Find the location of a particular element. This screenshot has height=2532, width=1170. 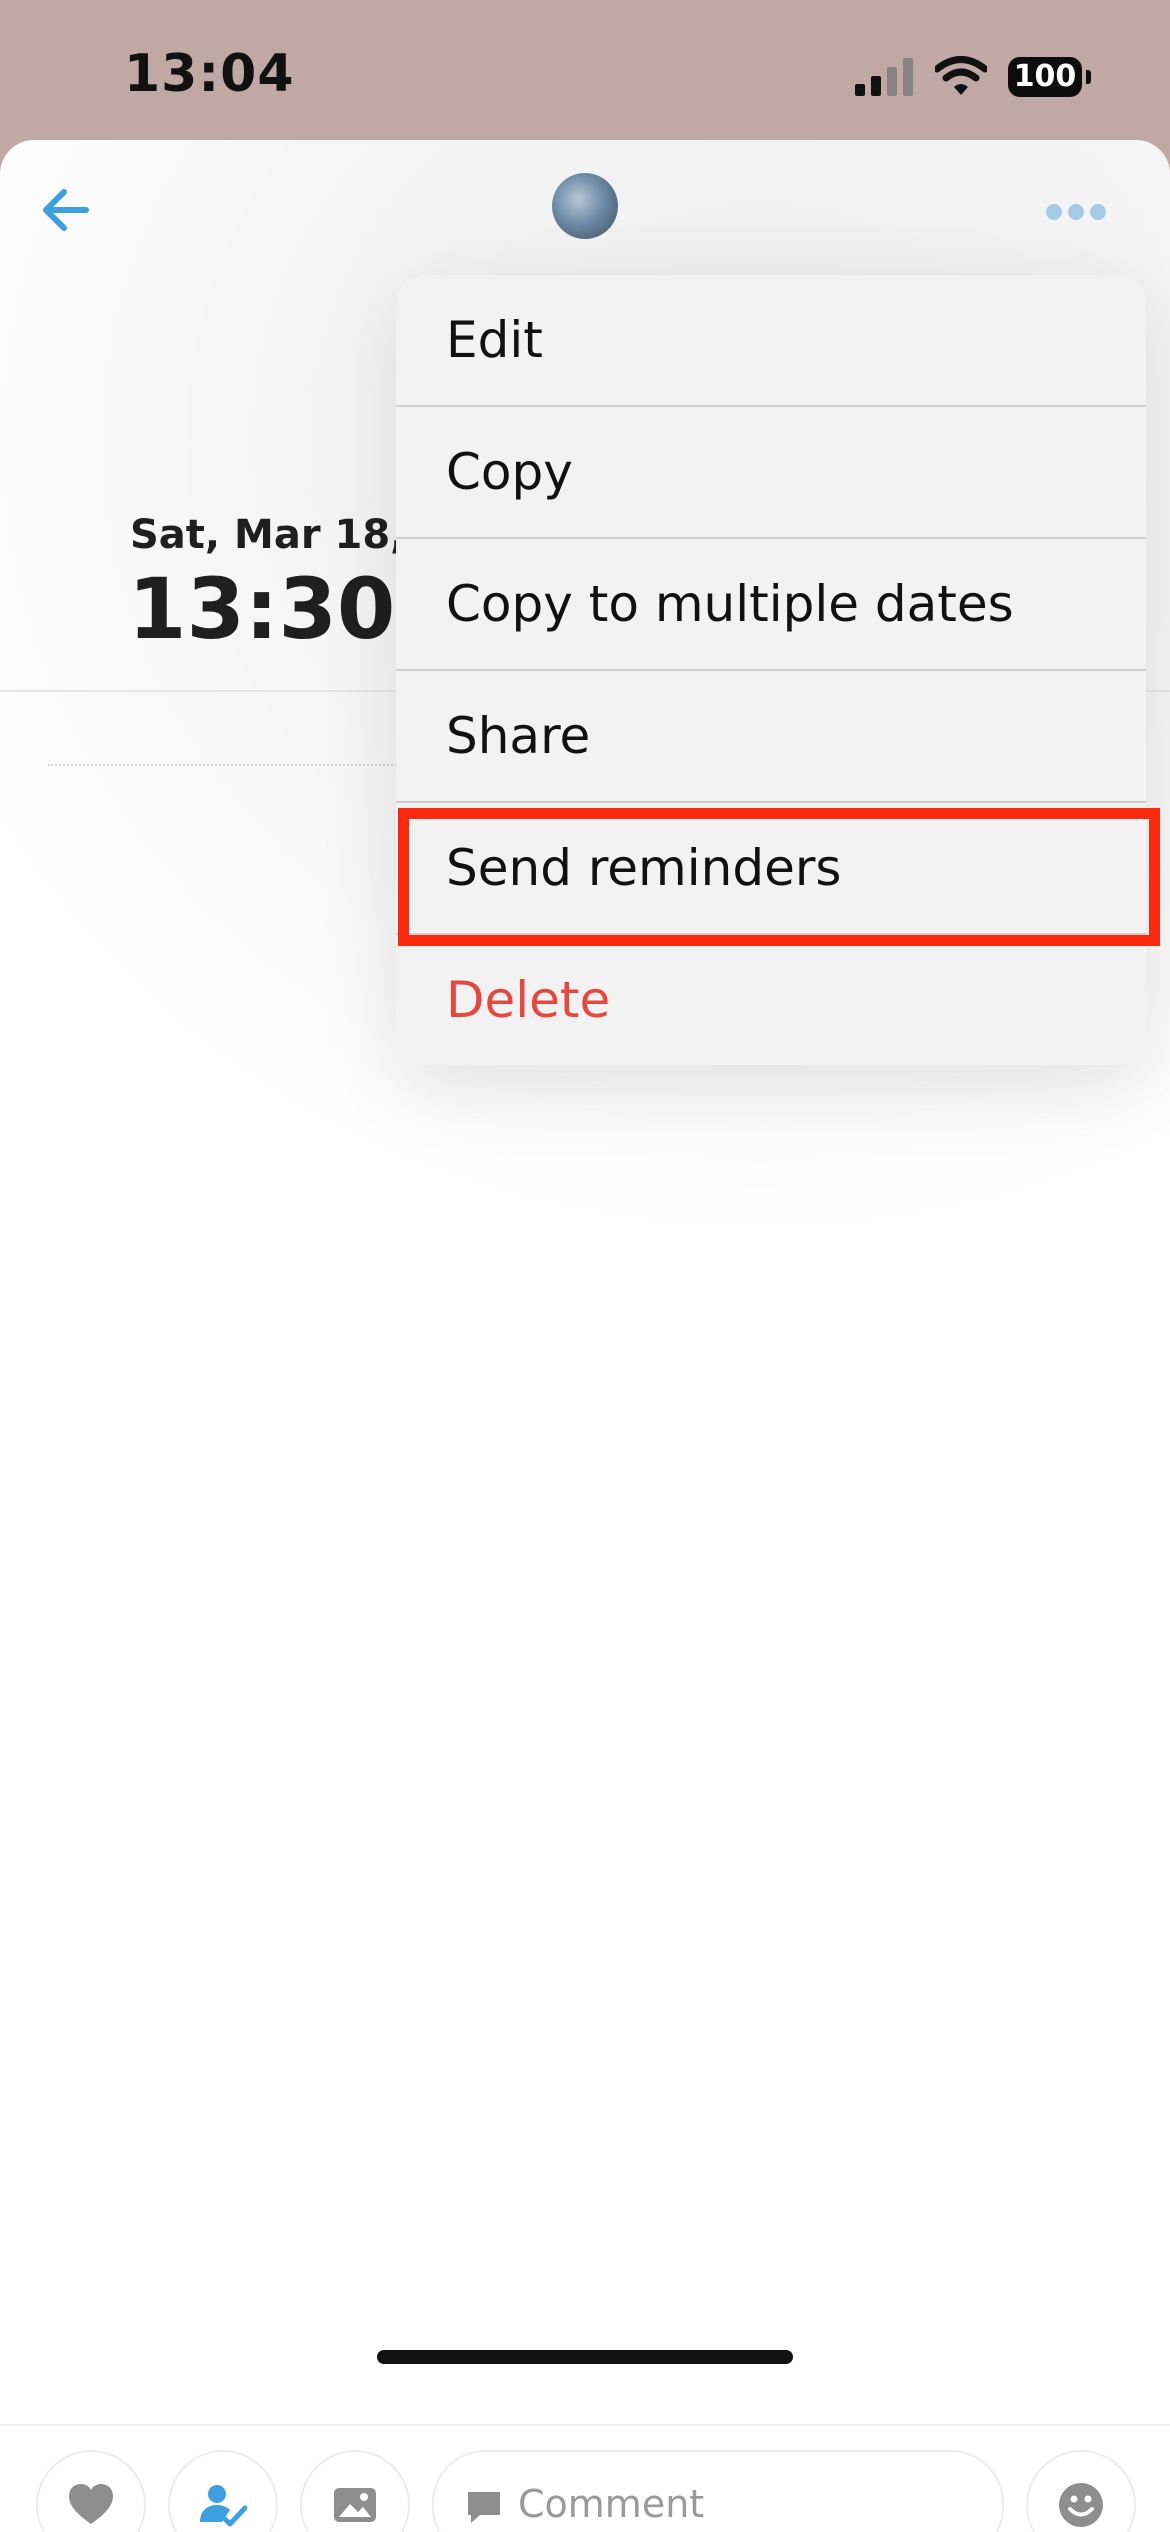

arrow-left-icon is located at coordinates (66, 210).